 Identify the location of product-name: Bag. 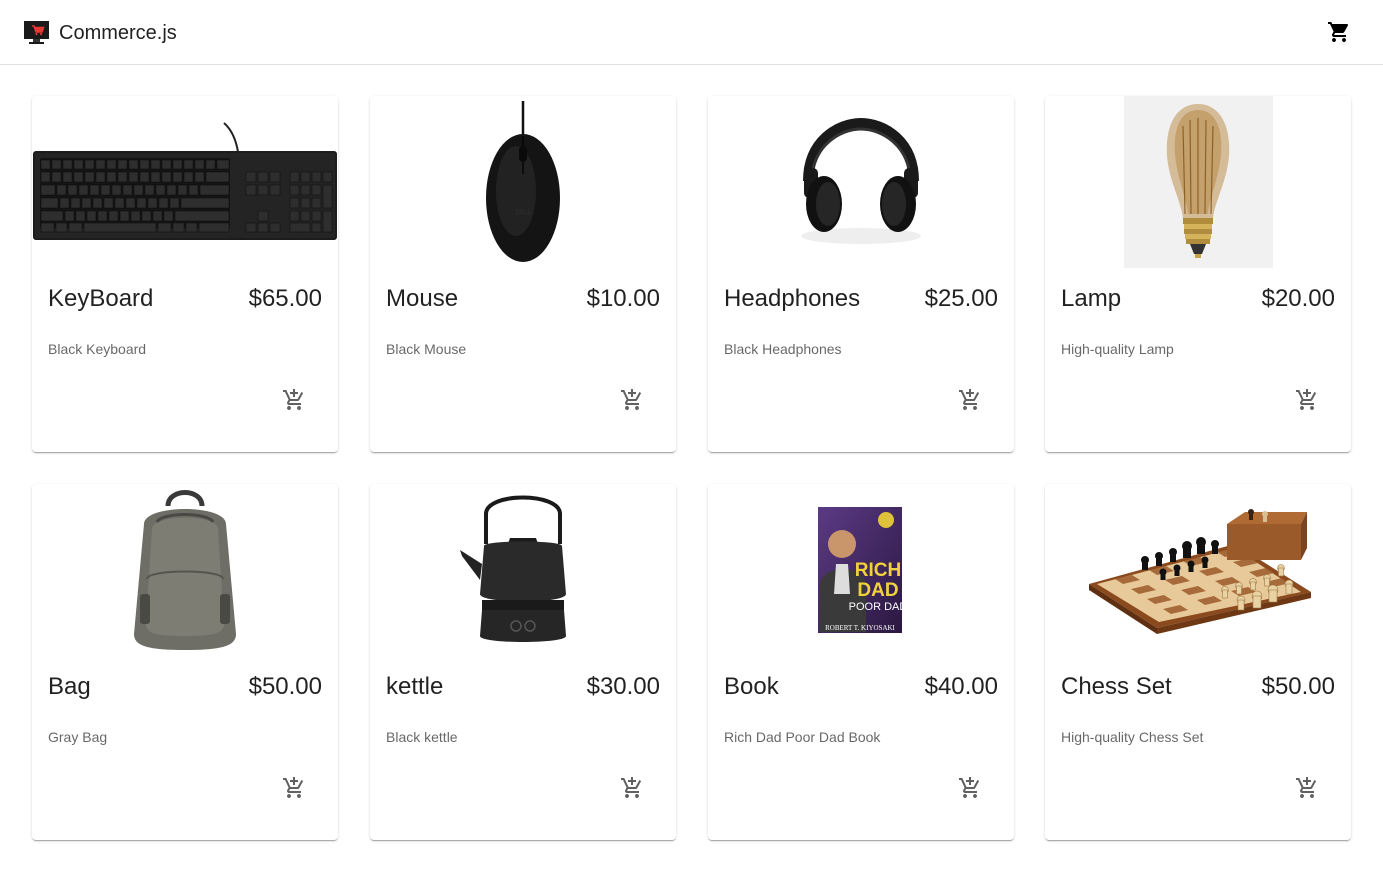
(69, 687).